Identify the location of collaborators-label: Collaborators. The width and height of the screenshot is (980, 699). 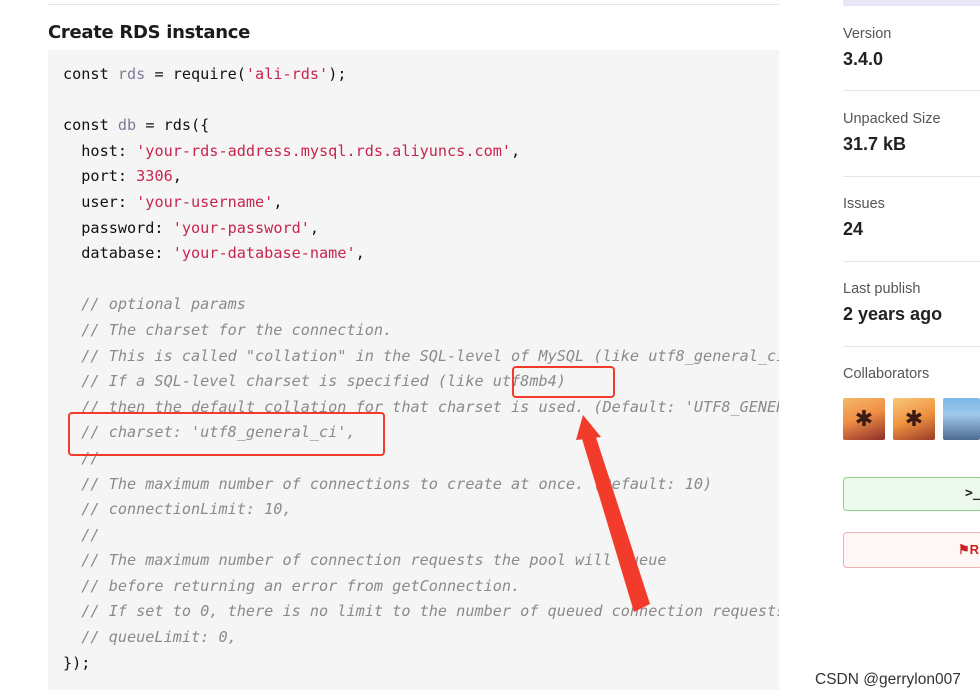
(886, 374).